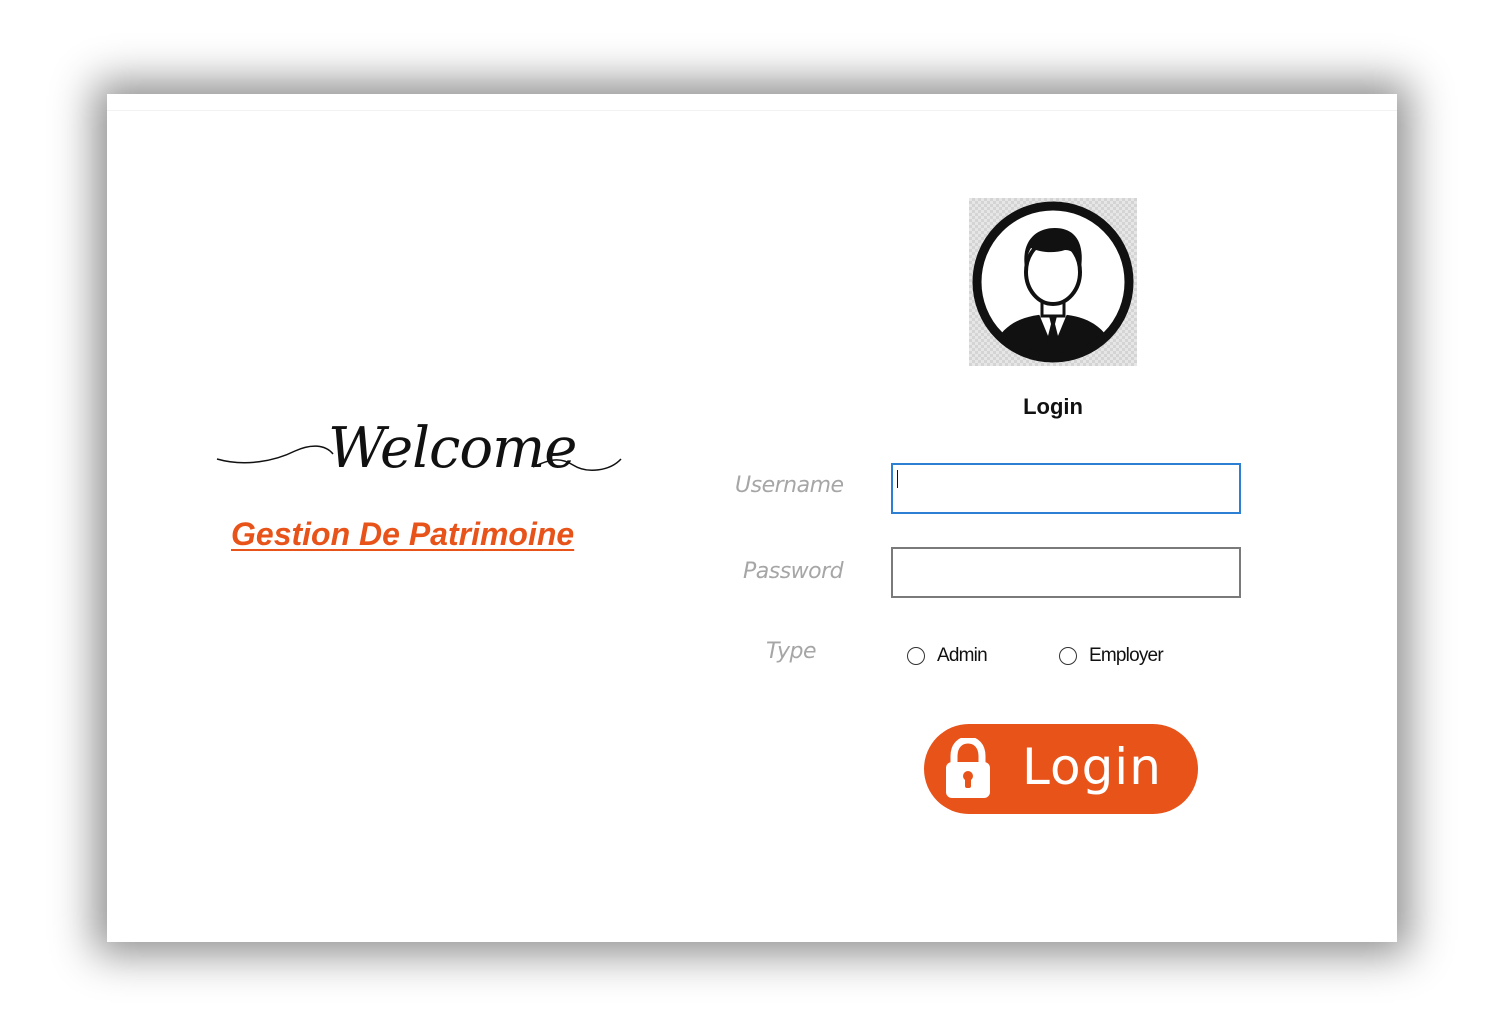 The width and height of the screenshot is (1504, 1018). What do you see at coordinates (403, 534) in the screenshot?
I see `app-title: Gestion De Patrimoine` at bounding box center [403, 534].